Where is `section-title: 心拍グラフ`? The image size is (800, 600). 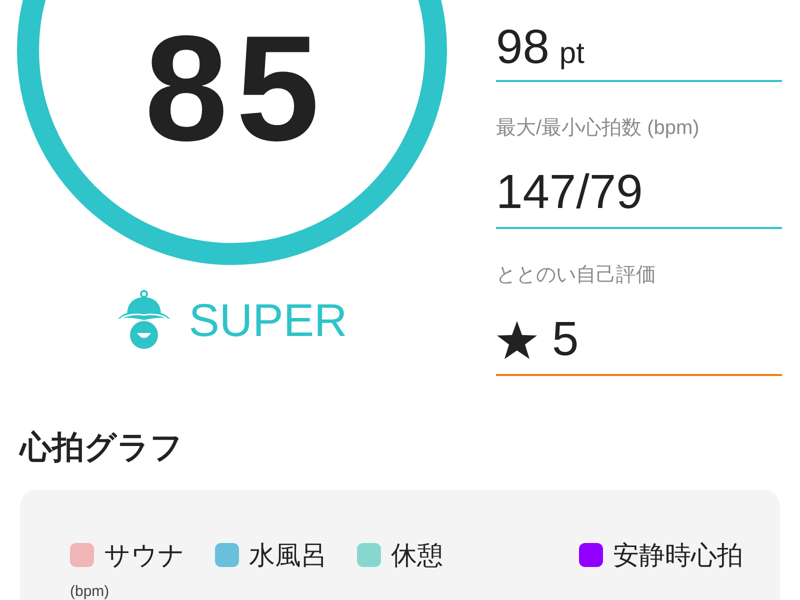 section-title: 心拍グラフ is located at coordinates (101, 447).